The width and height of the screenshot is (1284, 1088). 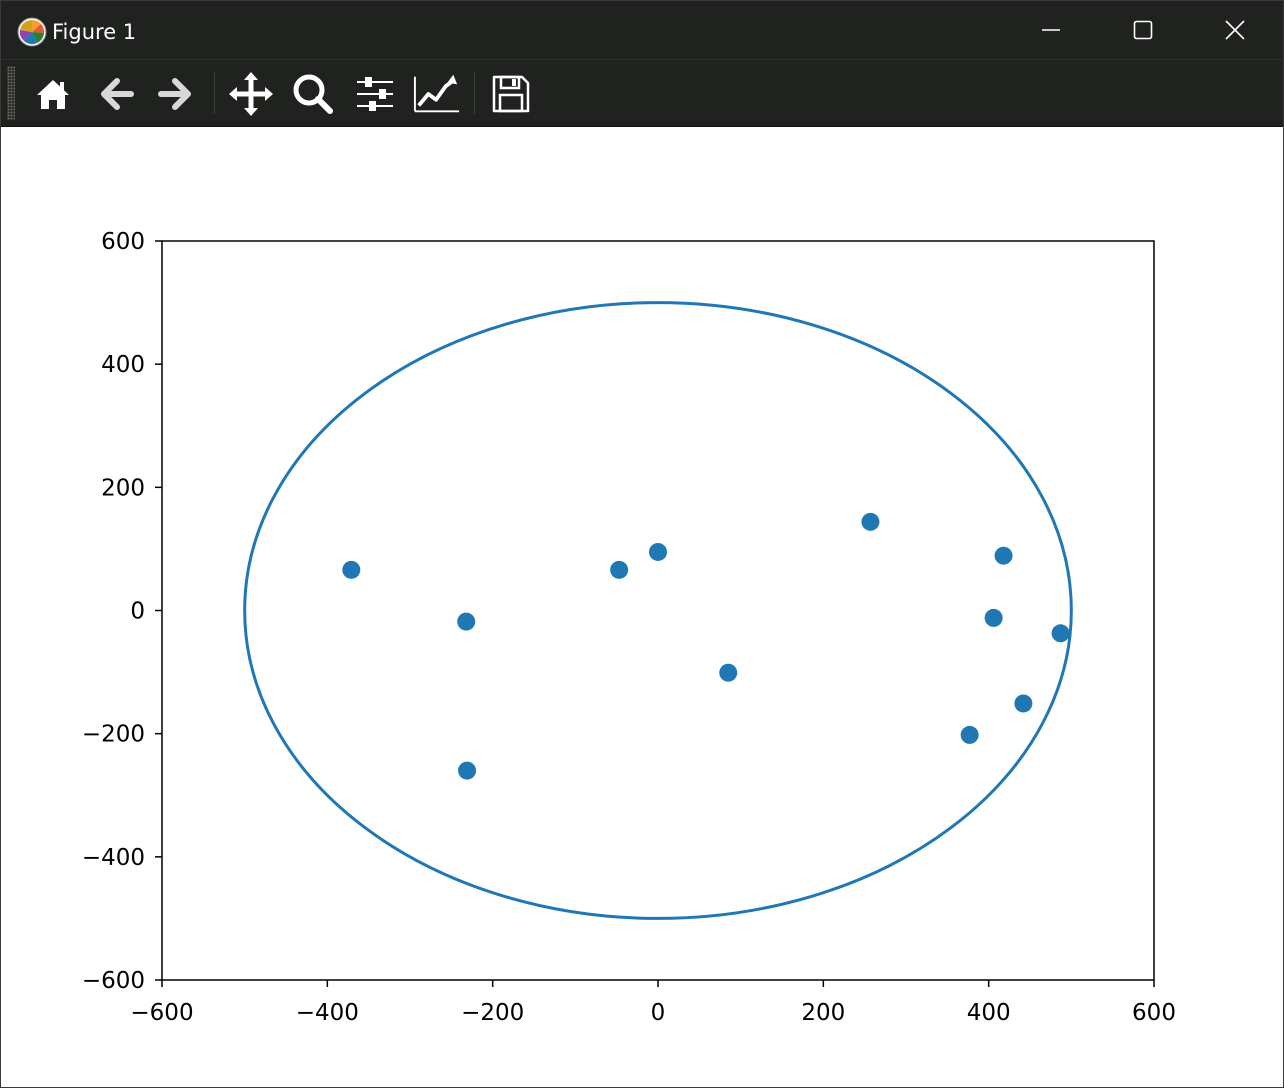 I want to click on sliders-icon, so click(x=375, y=94).